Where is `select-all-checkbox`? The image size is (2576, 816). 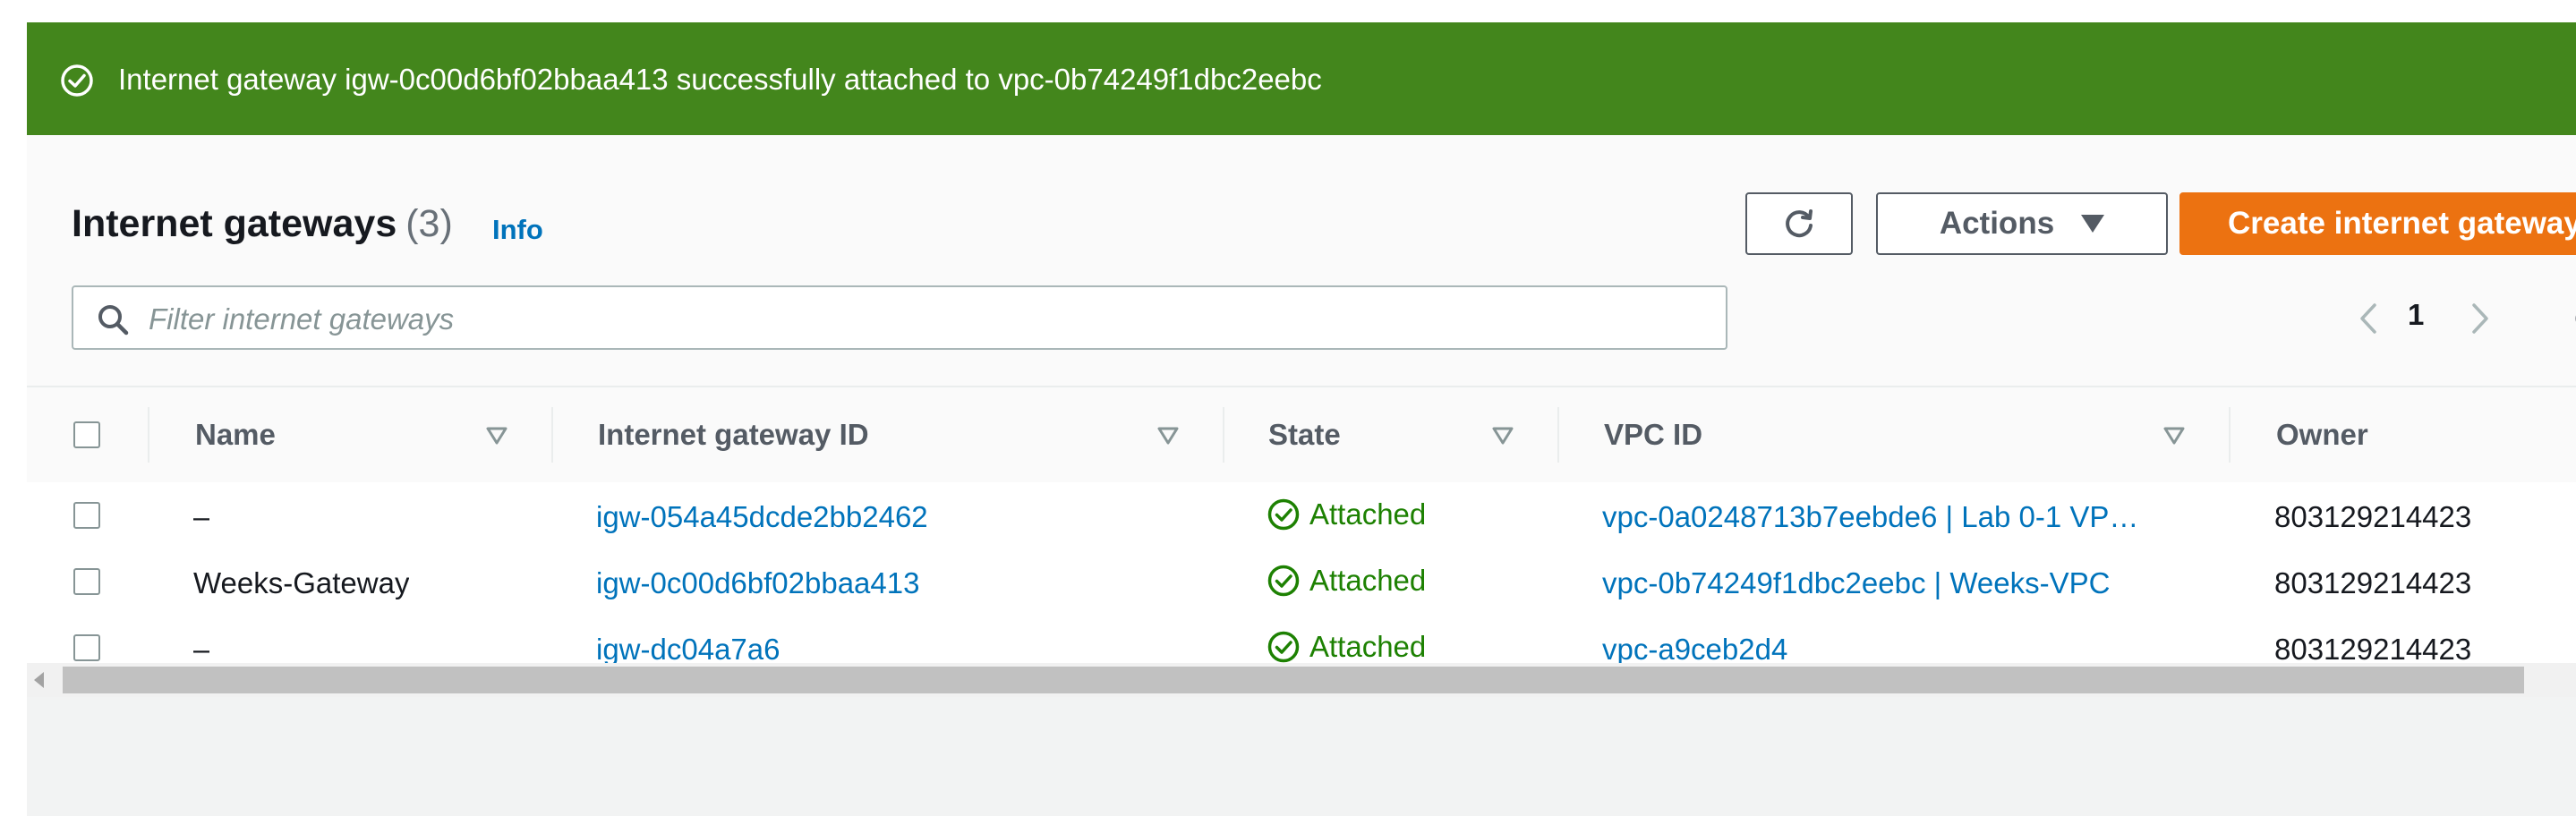
select-all-checkbox is located at coordinates (86, 434).